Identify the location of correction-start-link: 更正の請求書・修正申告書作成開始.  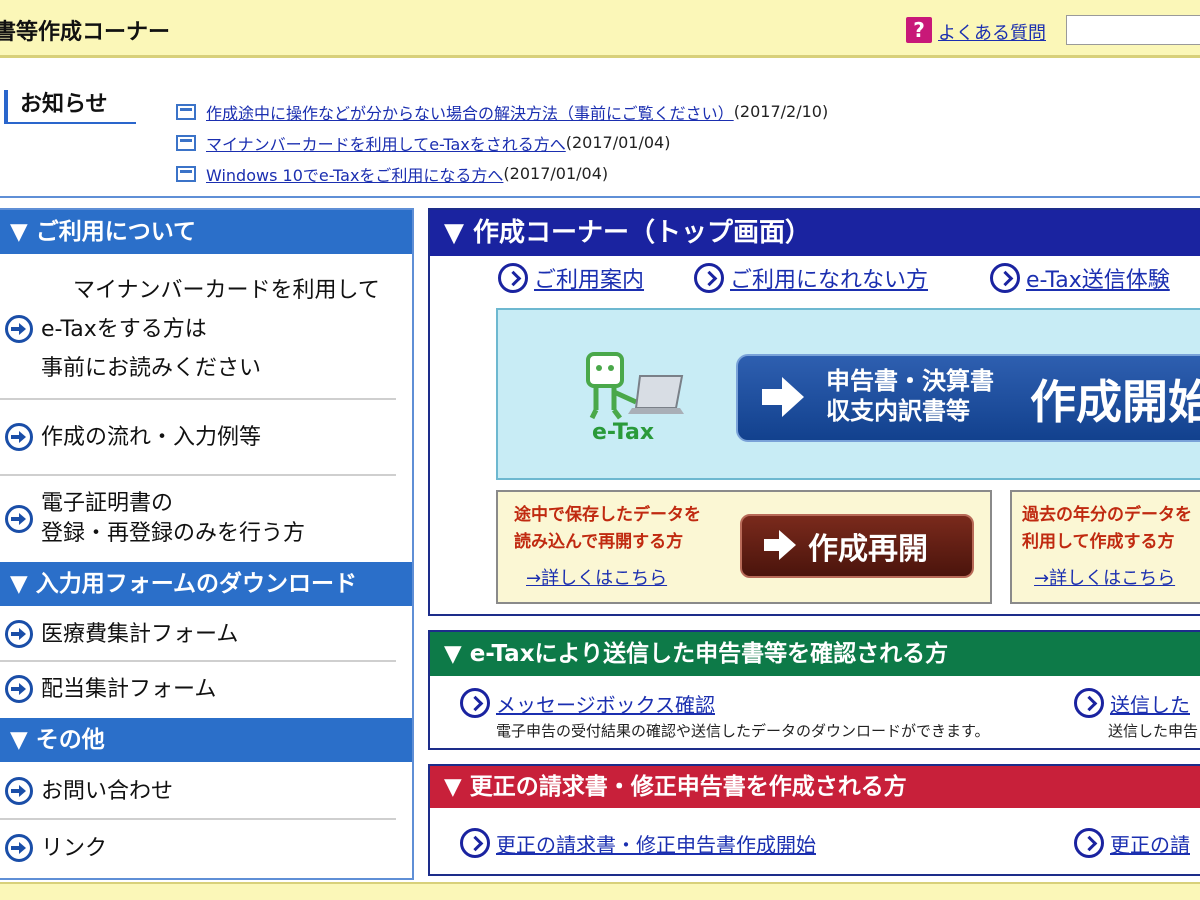
(638, 843).